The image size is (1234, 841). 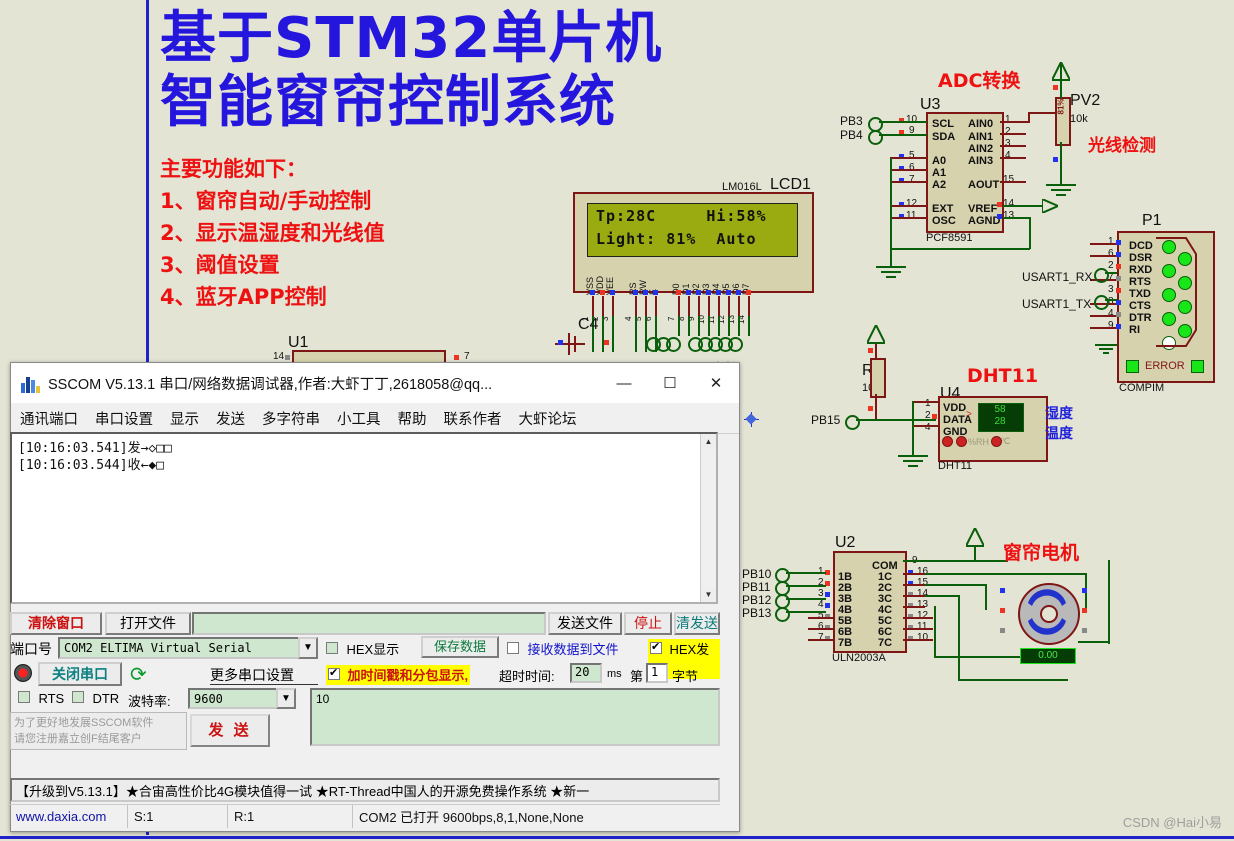 I want to click on window-controls: — ☐ ✕, so click(x=670, y=383).